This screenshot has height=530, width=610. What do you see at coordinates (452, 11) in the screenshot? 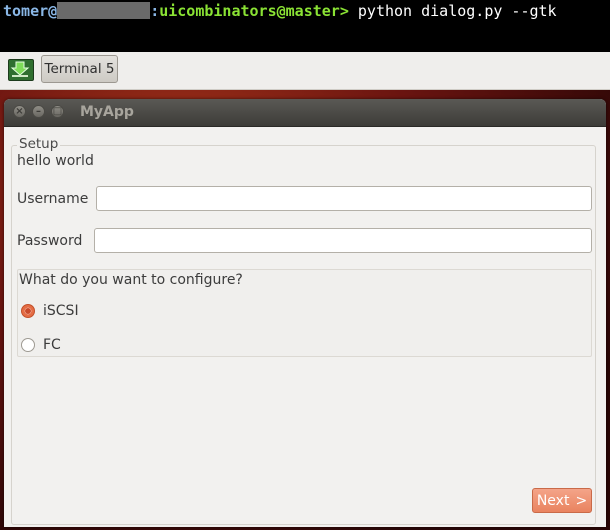
I see `terminal-command: python dialog.py --gtk` at bounding box center [452, 11].